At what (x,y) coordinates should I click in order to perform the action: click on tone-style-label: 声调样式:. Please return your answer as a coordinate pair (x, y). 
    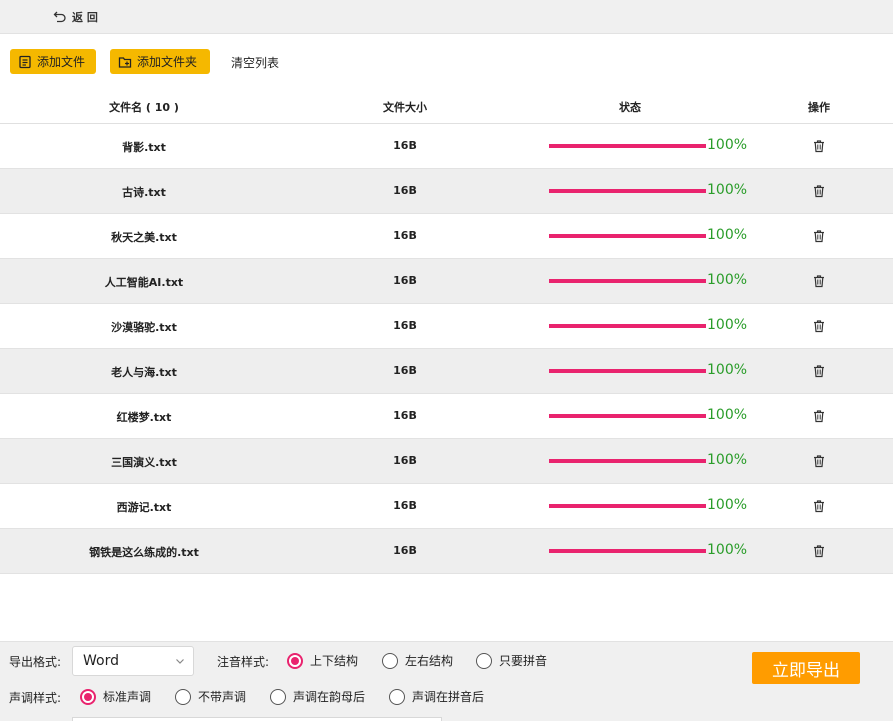
    Looking at the image, I should click on (35, 698).